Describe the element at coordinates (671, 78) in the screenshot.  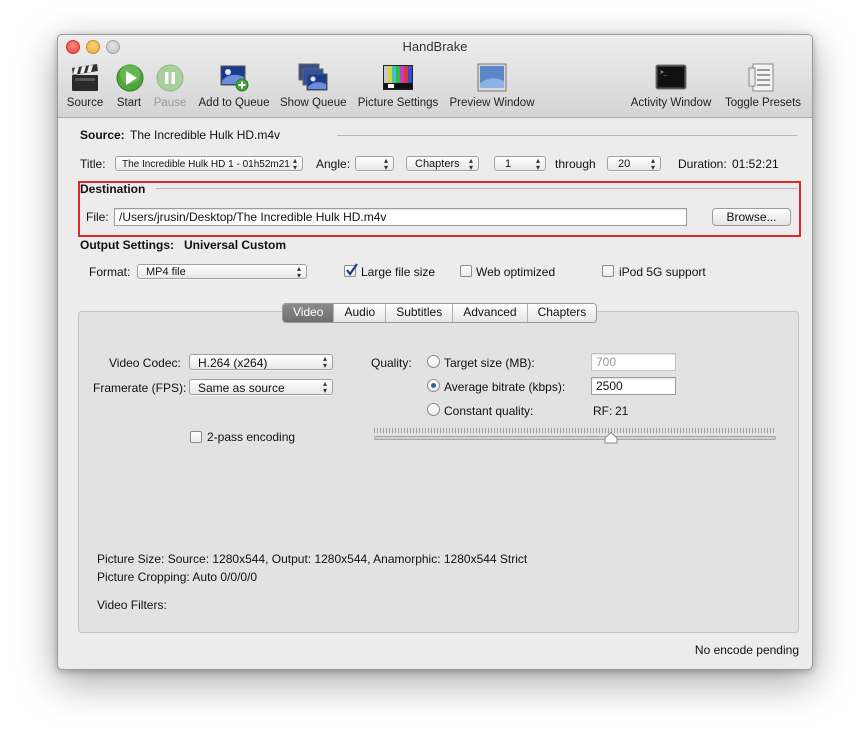
I see `terminal-icon: >_` at that location.